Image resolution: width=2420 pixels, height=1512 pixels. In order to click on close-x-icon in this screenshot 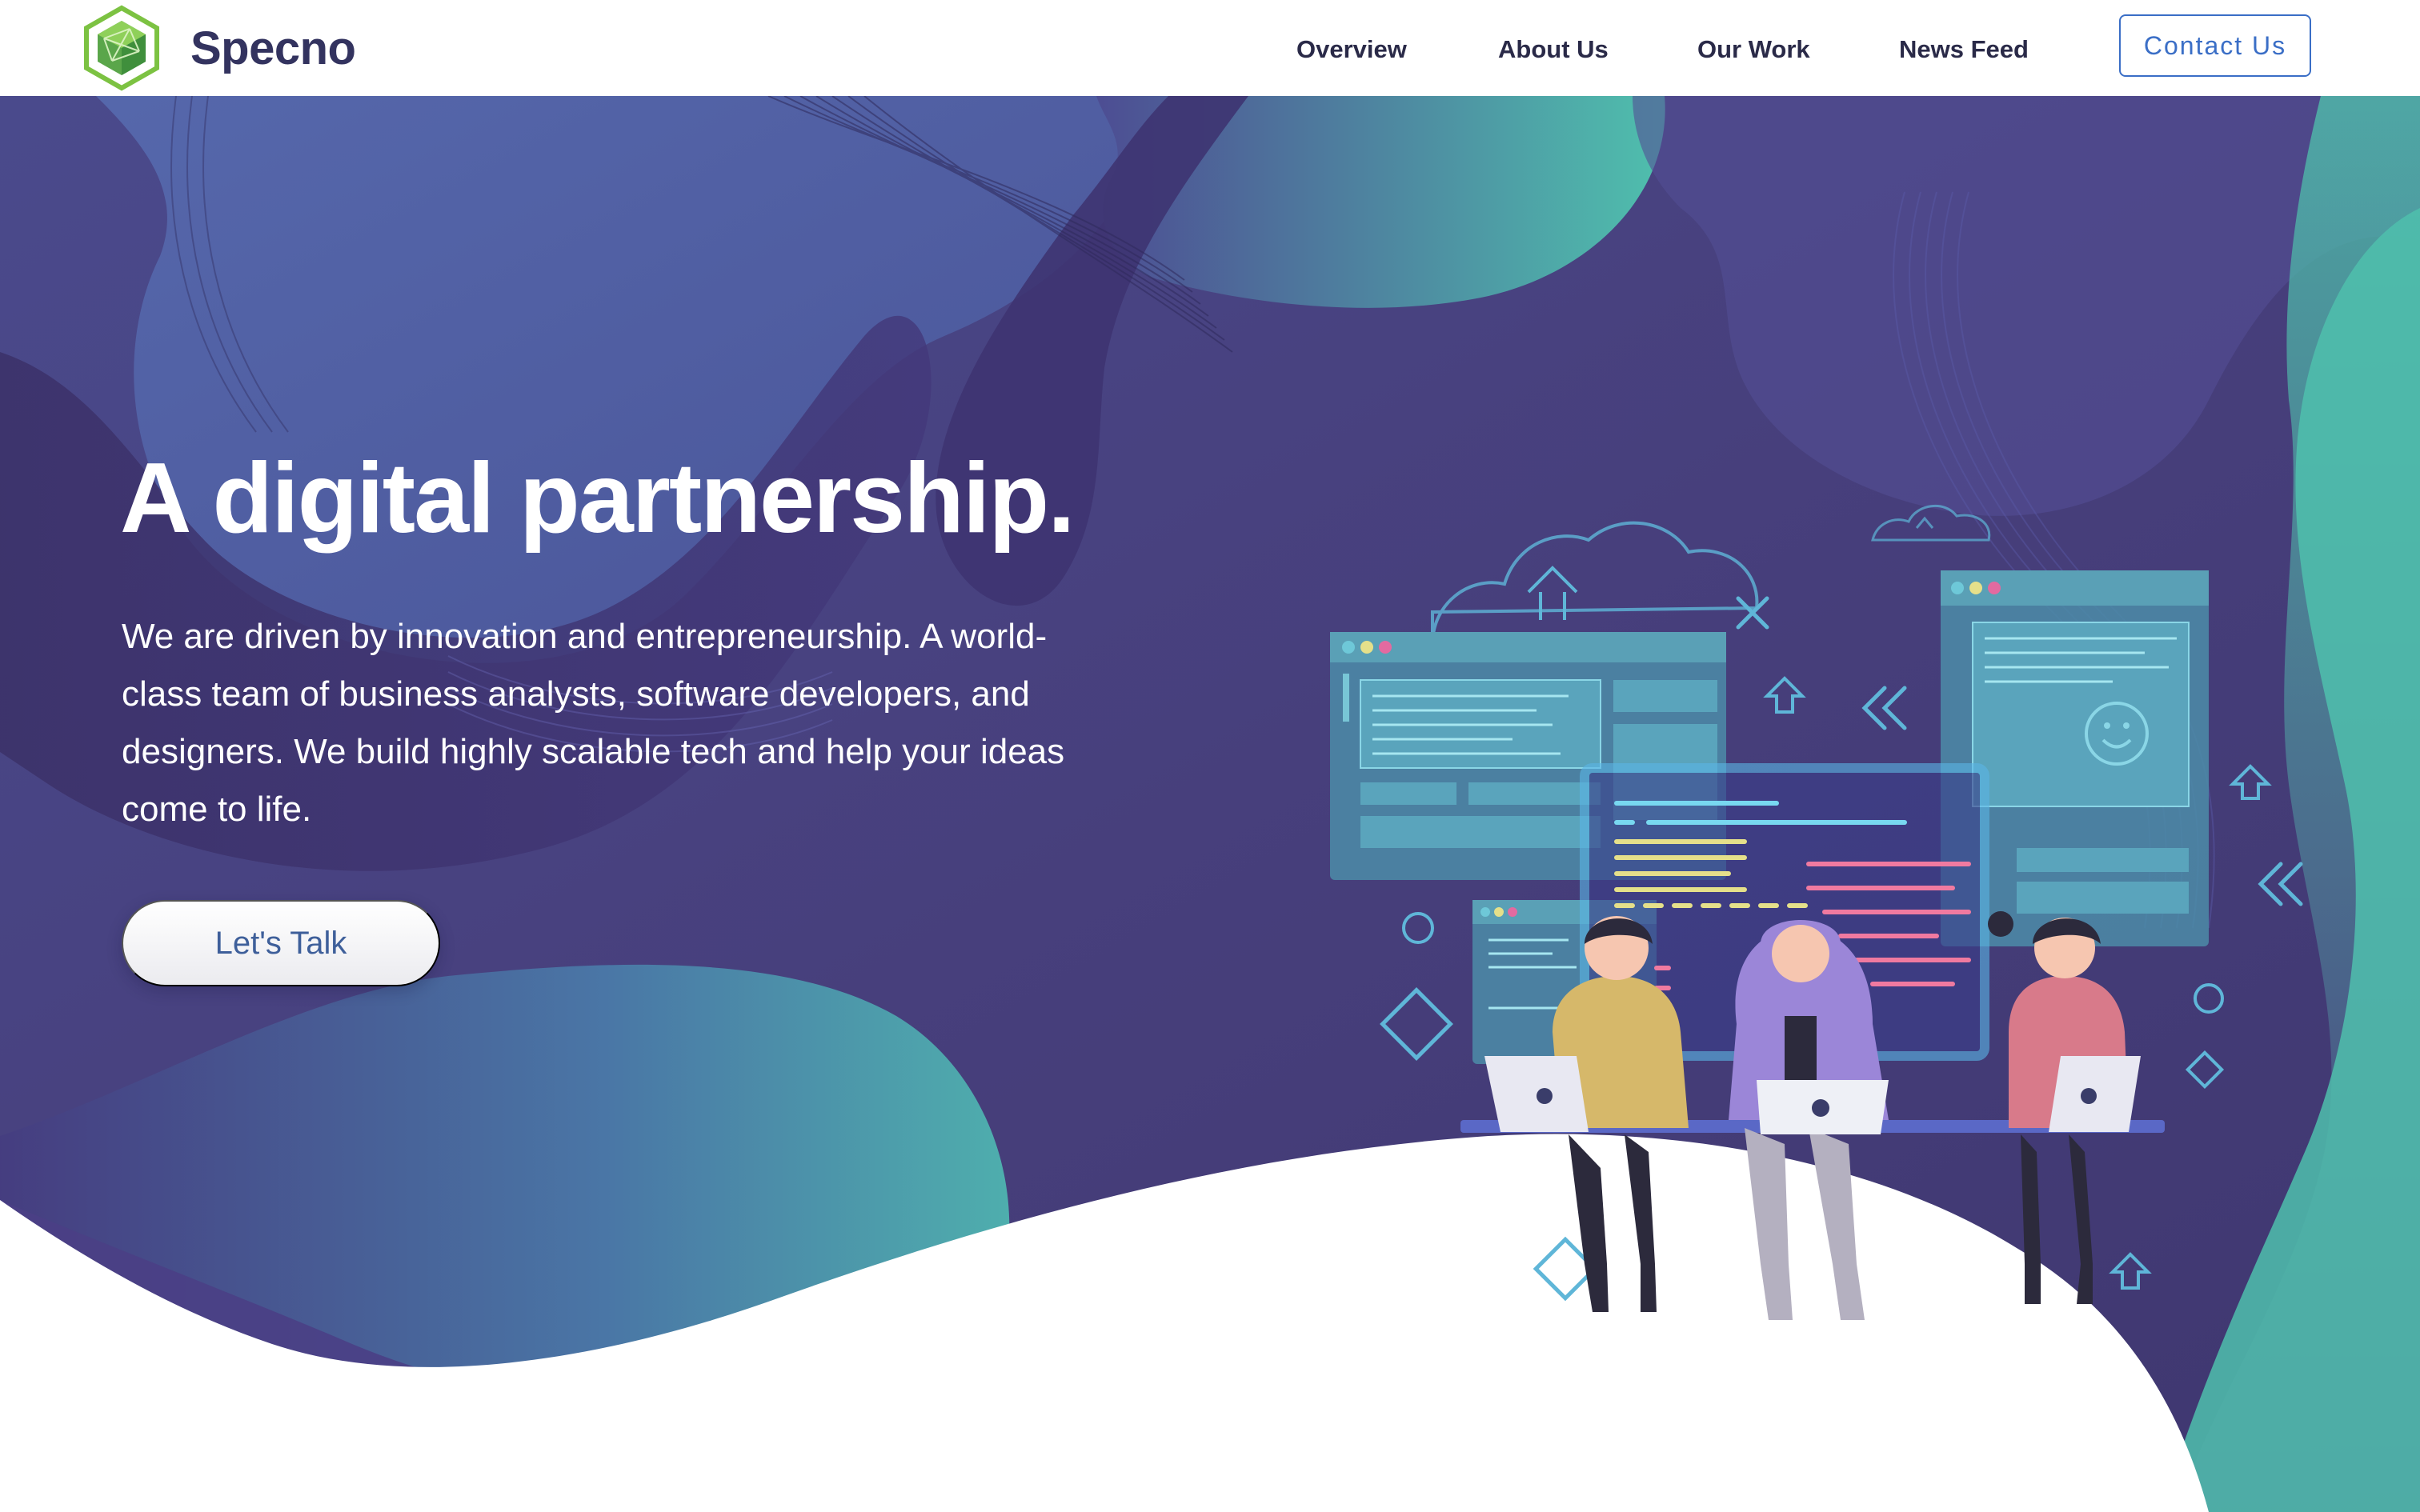, I will do `click(1752, 613)`.